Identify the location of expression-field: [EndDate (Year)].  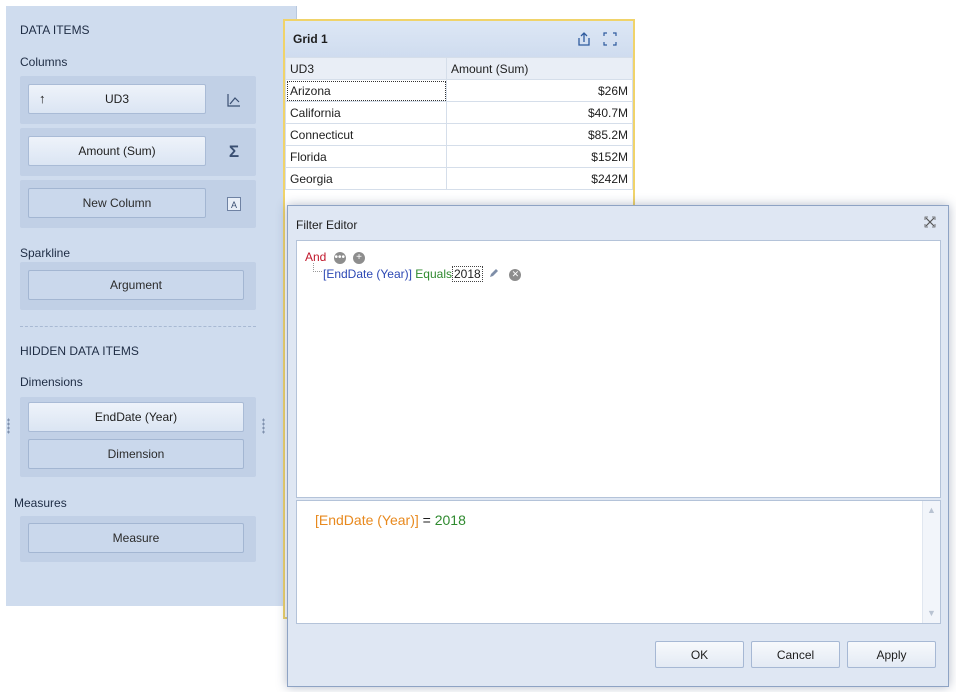
(367, 520).